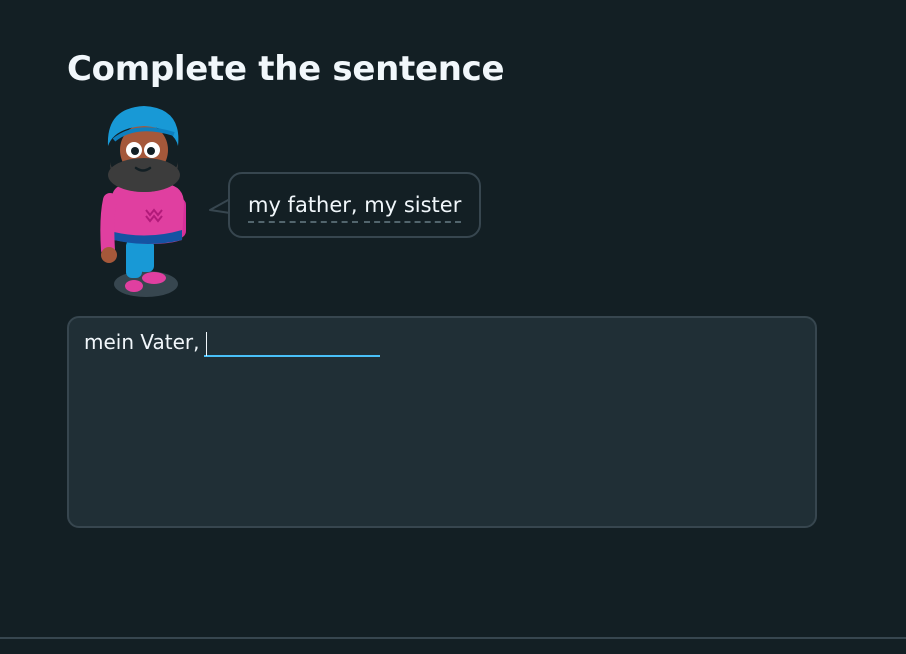 The height and width of the screenshot is (654, 906). What do you see at coordinates (143, 201) in the screenshot?
I see `character-illustration-icon` at bounding box center [143, 201].